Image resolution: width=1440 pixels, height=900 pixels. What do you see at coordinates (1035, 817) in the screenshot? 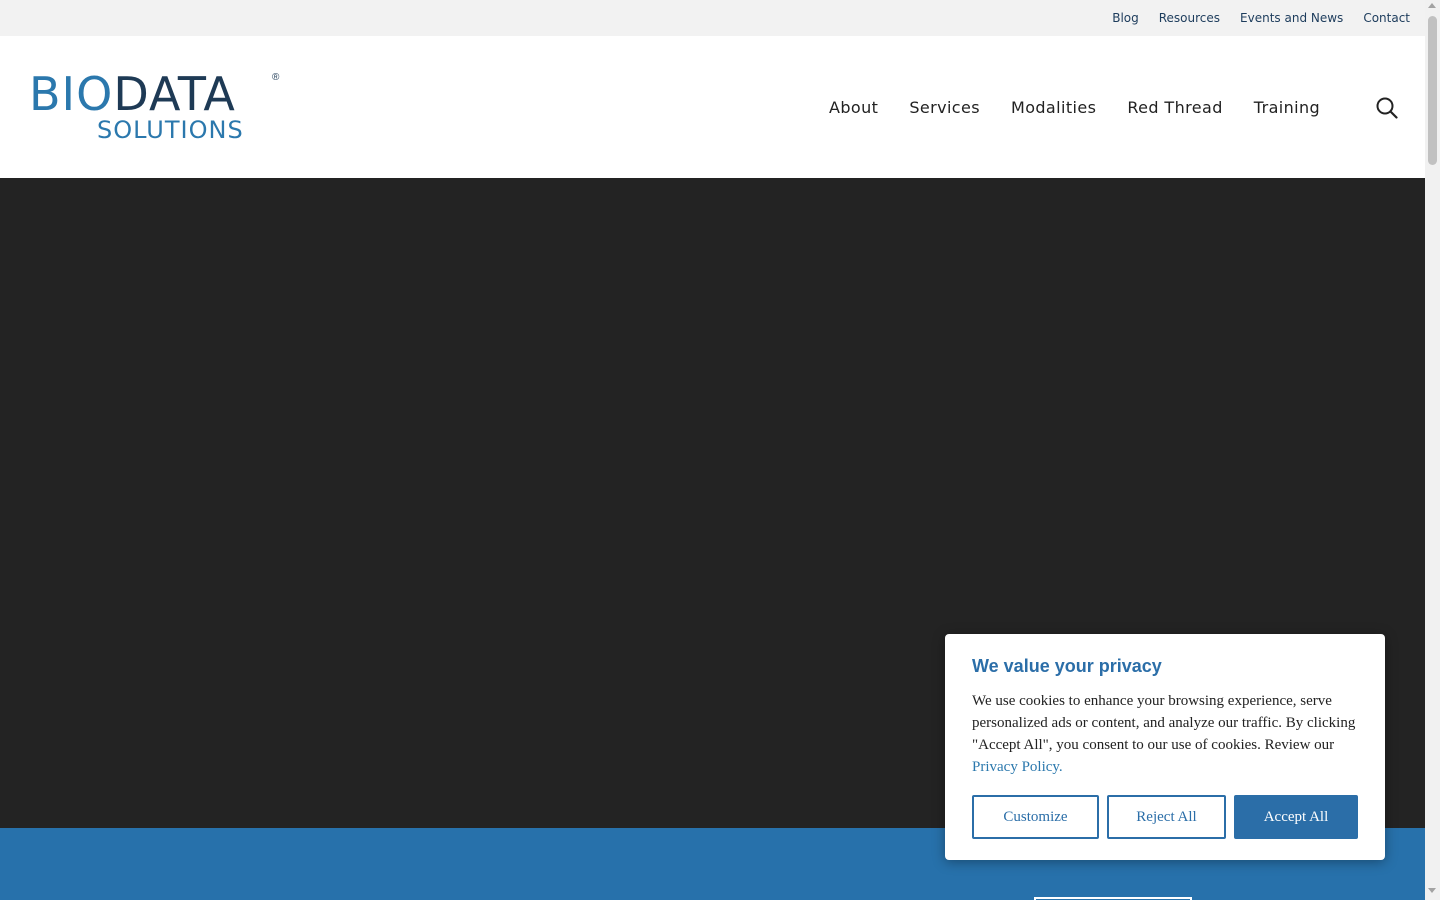
I see `customize-button: Customize` at bounding box center [1035, 817].